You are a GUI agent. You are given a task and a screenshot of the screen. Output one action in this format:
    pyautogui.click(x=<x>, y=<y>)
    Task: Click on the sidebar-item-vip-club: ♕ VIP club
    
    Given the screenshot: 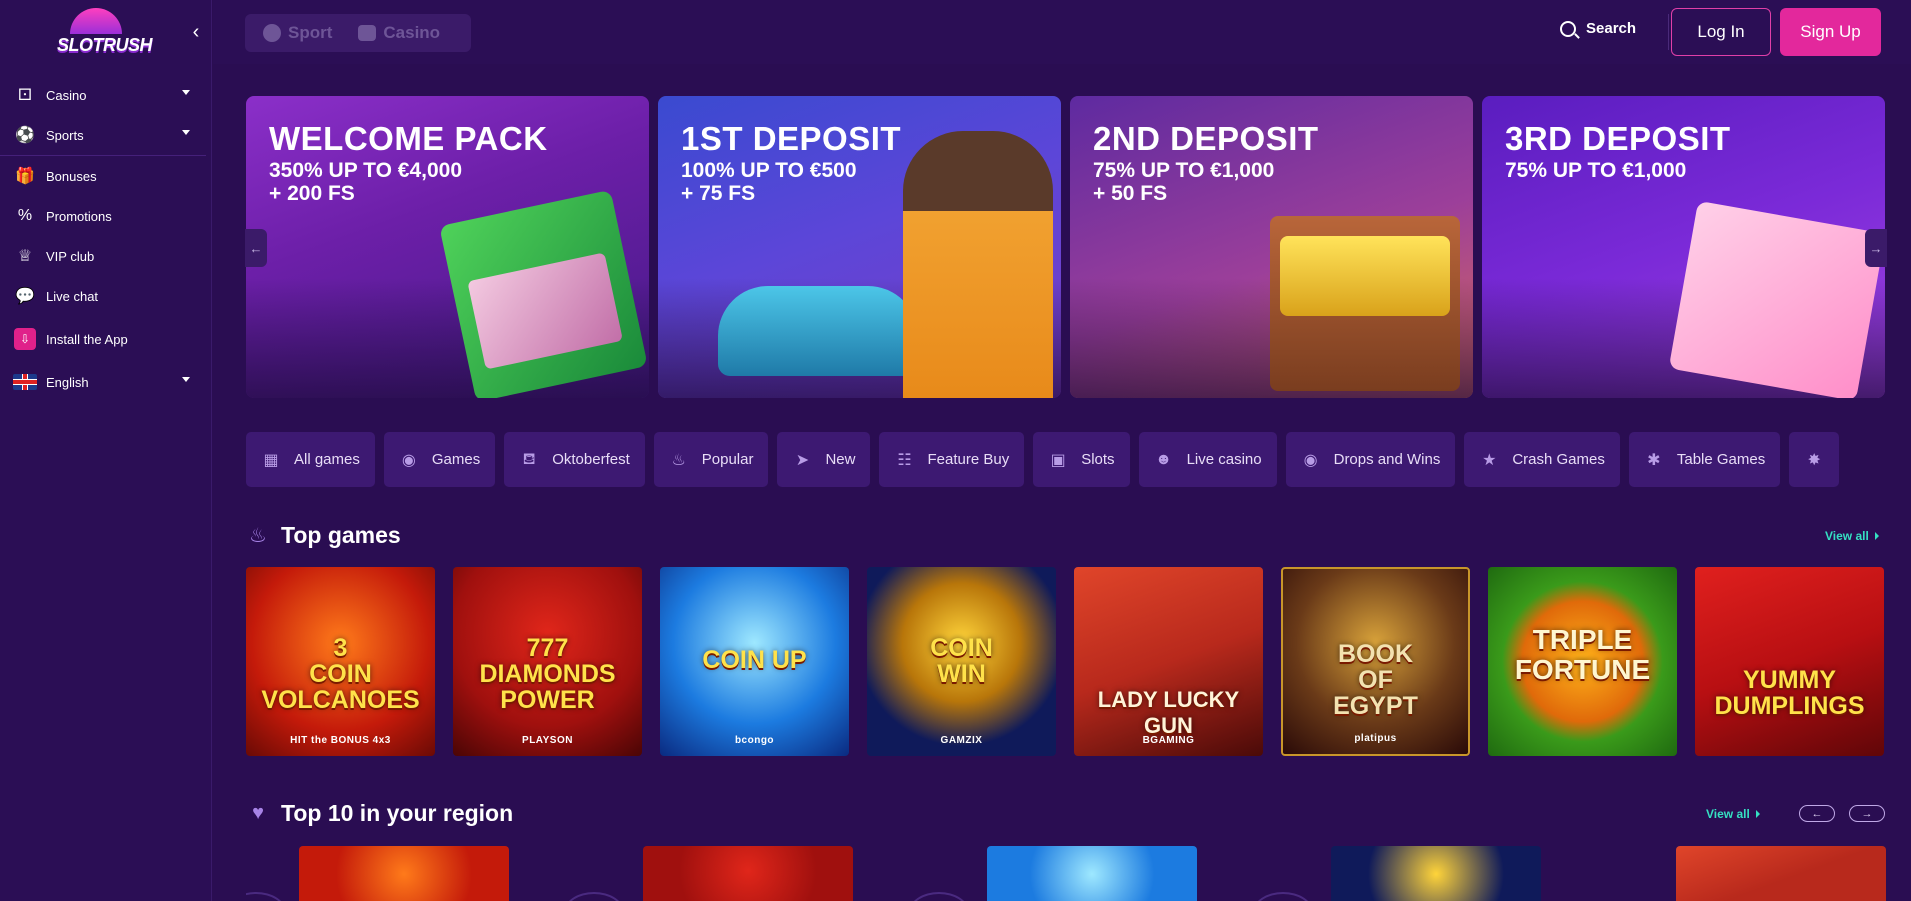 What is the action you would take?
    pyautogui.click(x=103, y=256)
    